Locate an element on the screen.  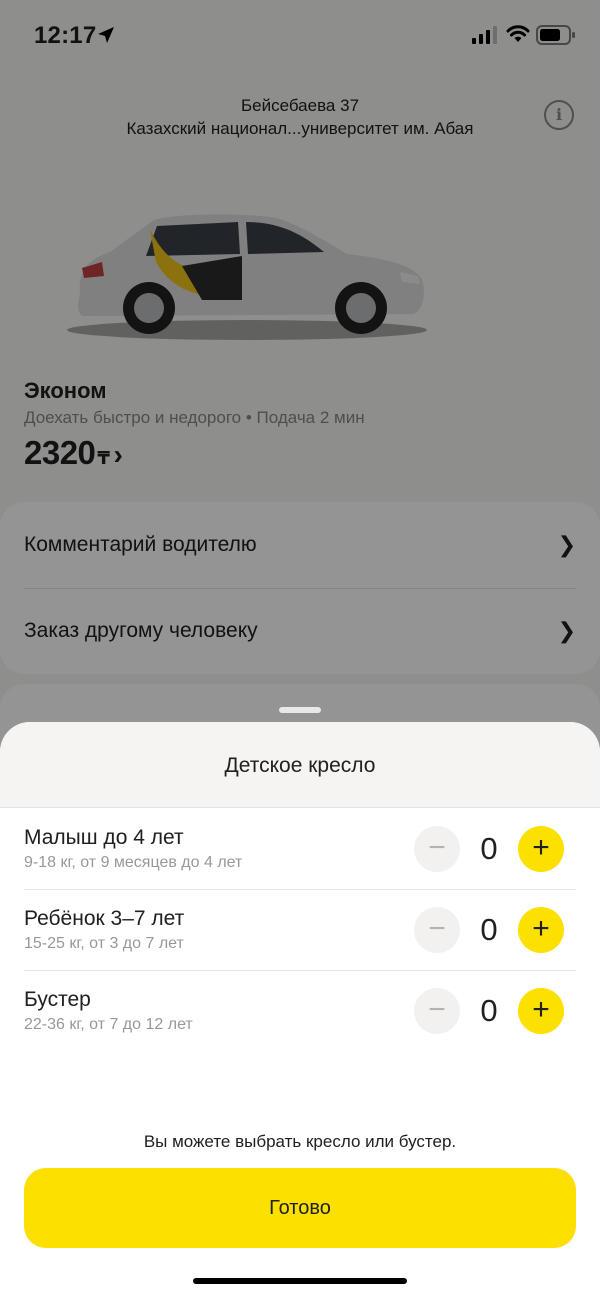
home-indicator is located at coordinates (300, 1281).